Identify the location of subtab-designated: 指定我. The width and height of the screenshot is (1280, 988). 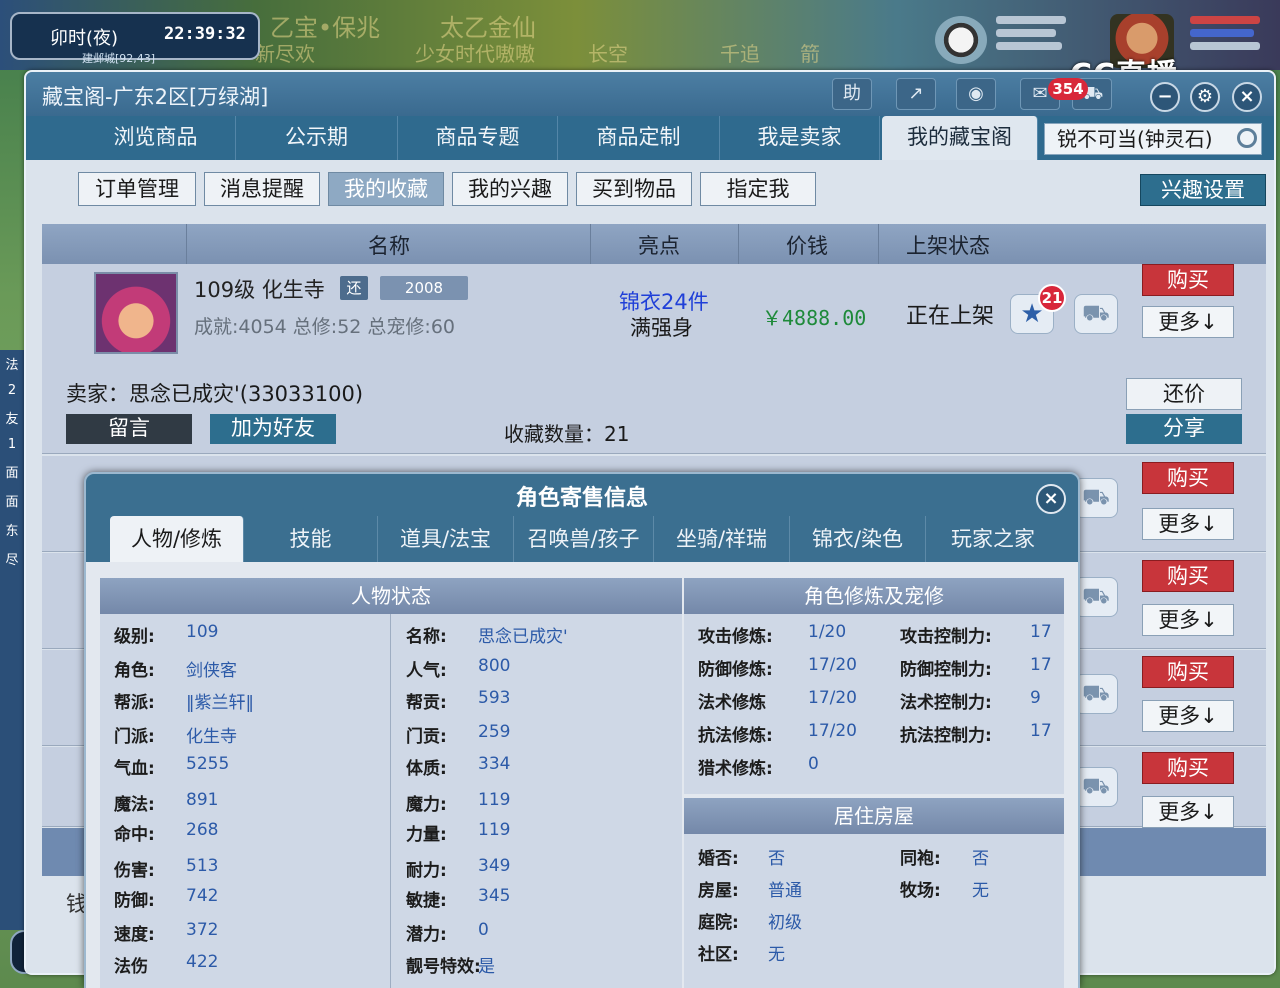
(758, 189).